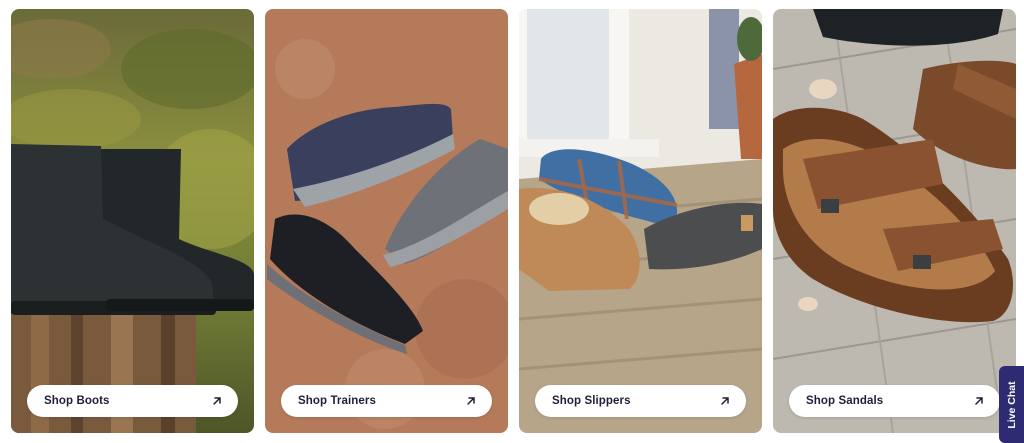 The height and width of the screenshot is (443, 1024). Describe the element at coordinates (640, 401) in the screenshot. I see `shop-slippers-button: Shop Slippers` at that location.